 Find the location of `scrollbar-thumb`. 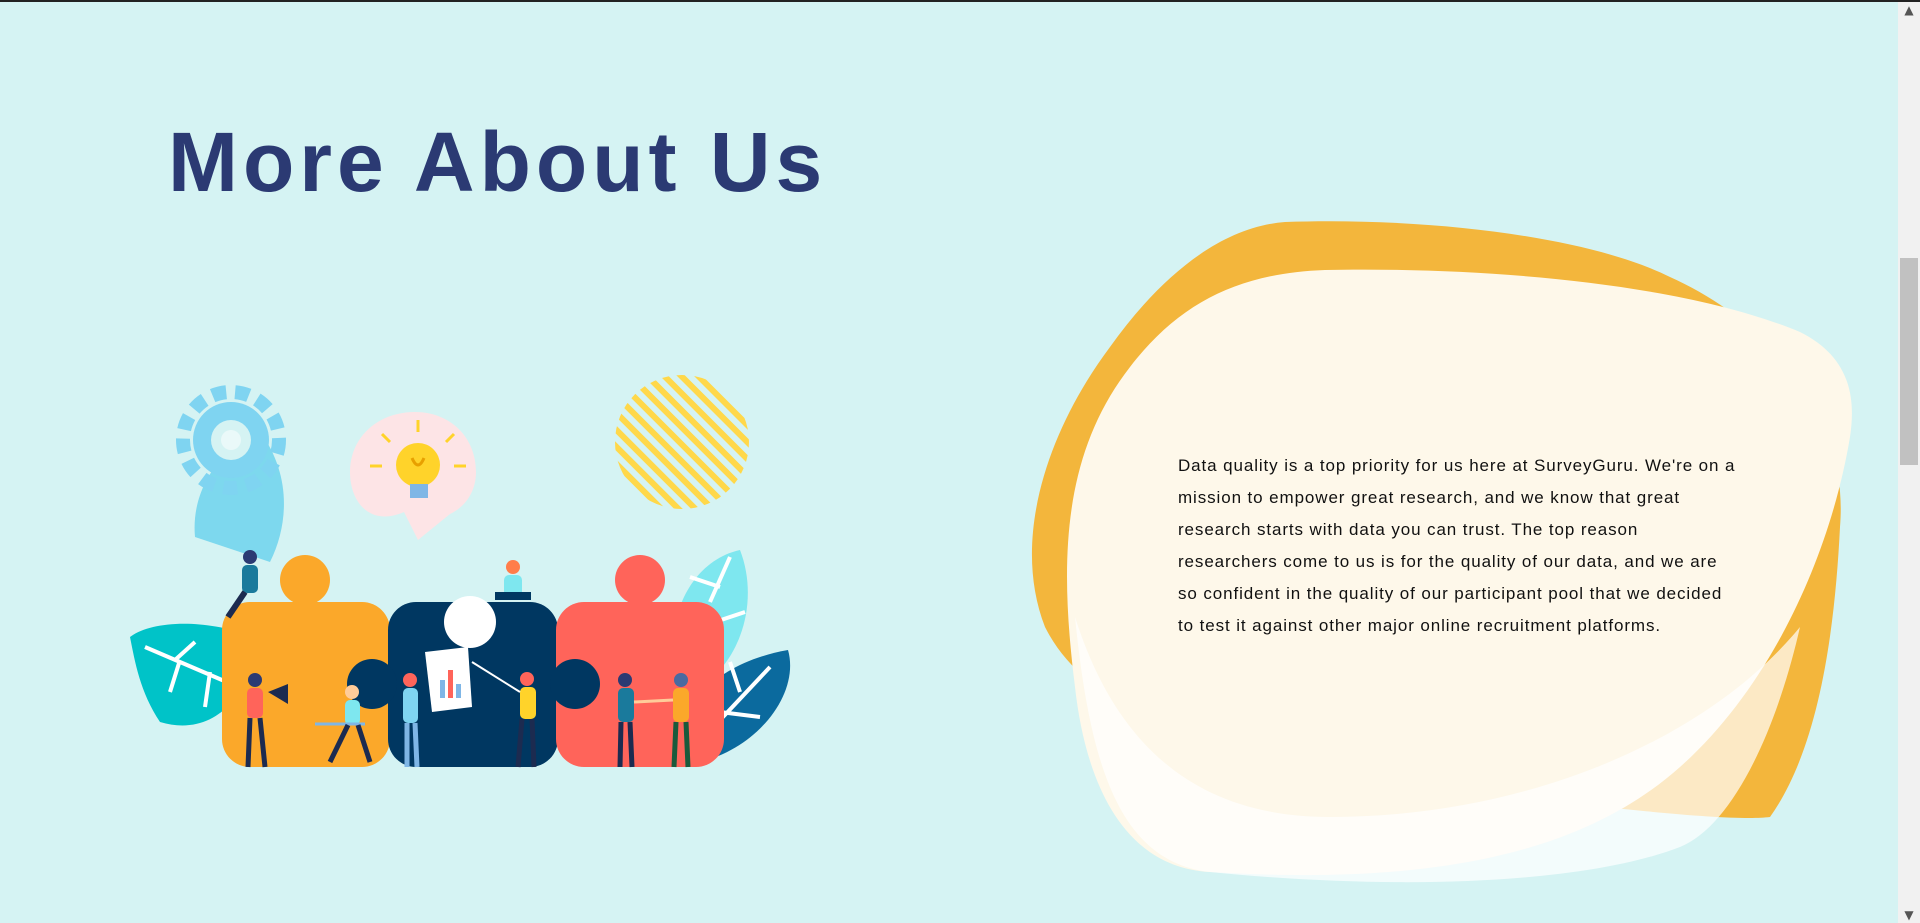

scrollbar-thumb is located at coordinates (1909, 361).